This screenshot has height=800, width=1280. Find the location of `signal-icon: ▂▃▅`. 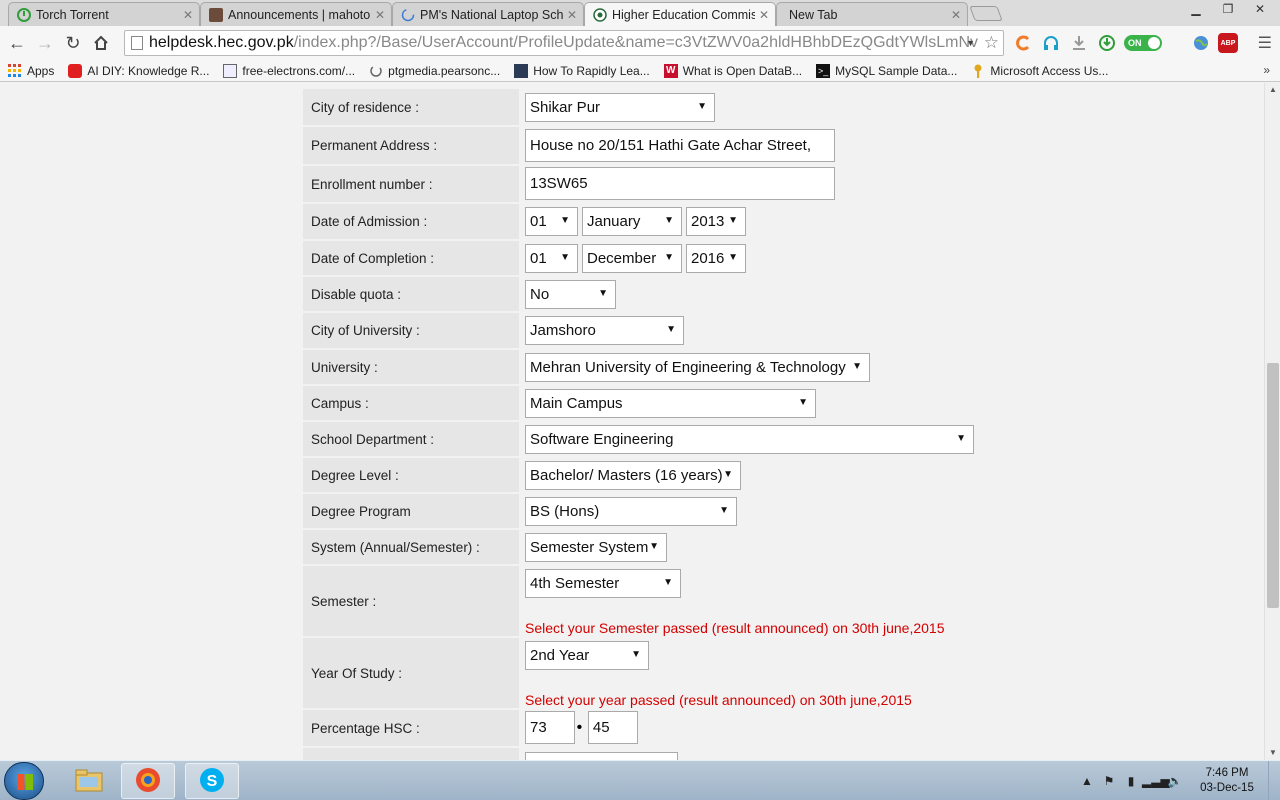

signal-icon: ▂▃▅ is located at coordinates (1156, 781).